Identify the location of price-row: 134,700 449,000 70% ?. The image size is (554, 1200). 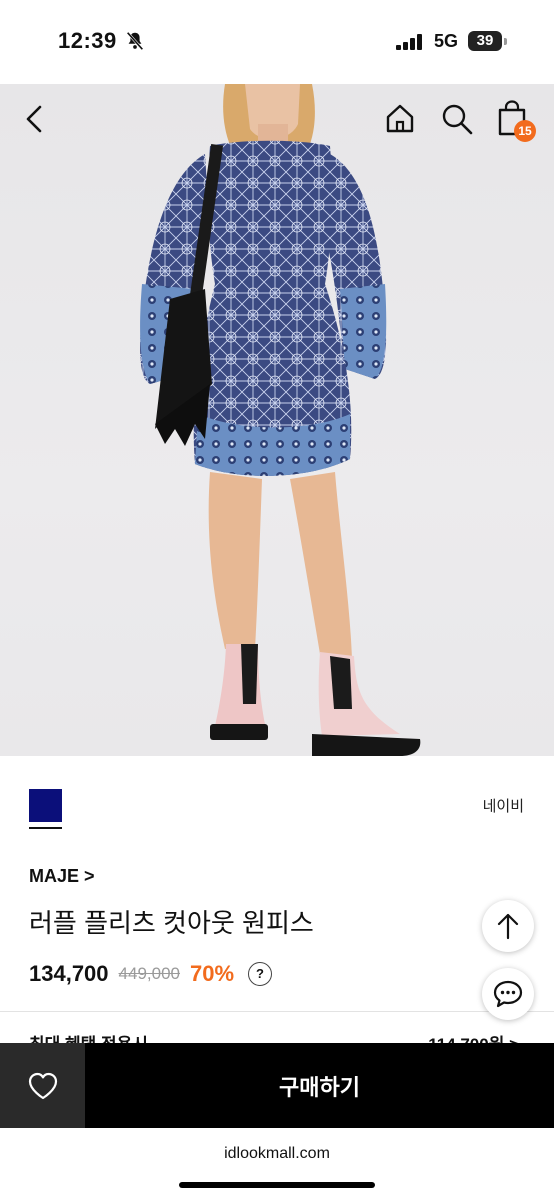
(151, 974).